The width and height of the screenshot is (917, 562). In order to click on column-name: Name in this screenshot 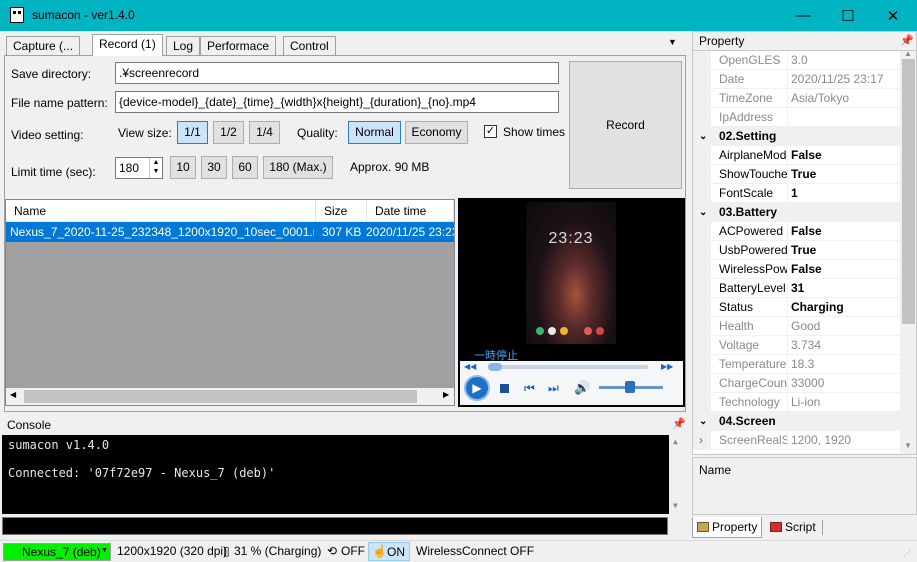, I will do `click(161, 211)`.